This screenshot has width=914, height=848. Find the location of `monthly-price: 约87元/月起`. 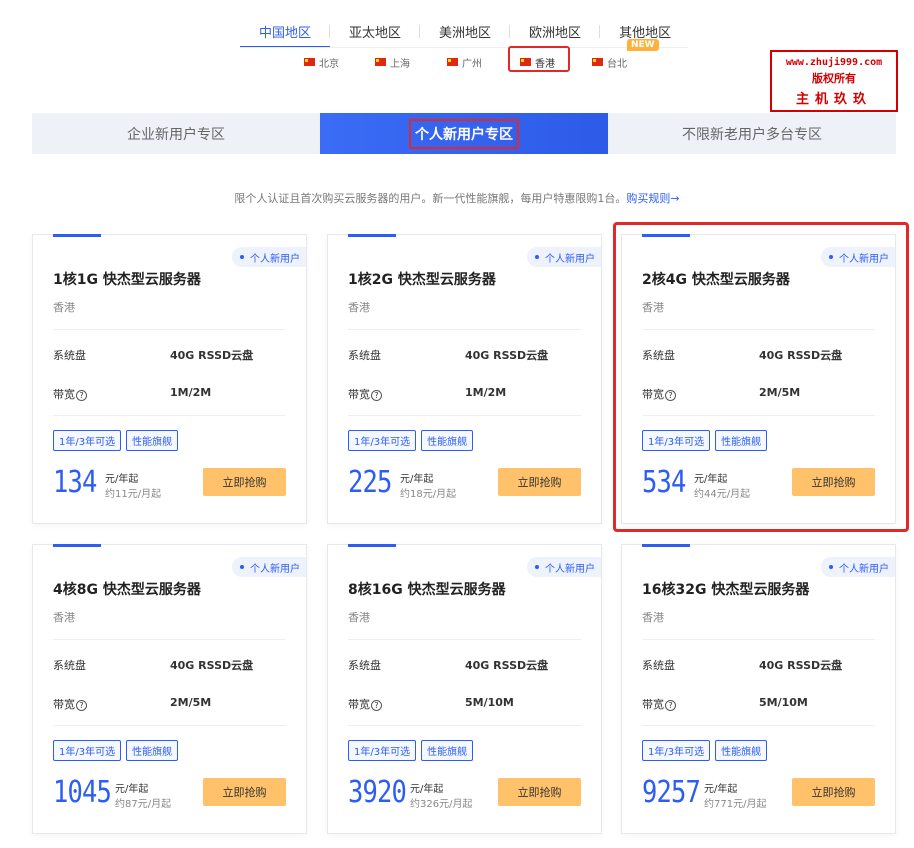

monthly-price: 约87元/月起 is located at coordinates (143, 804).